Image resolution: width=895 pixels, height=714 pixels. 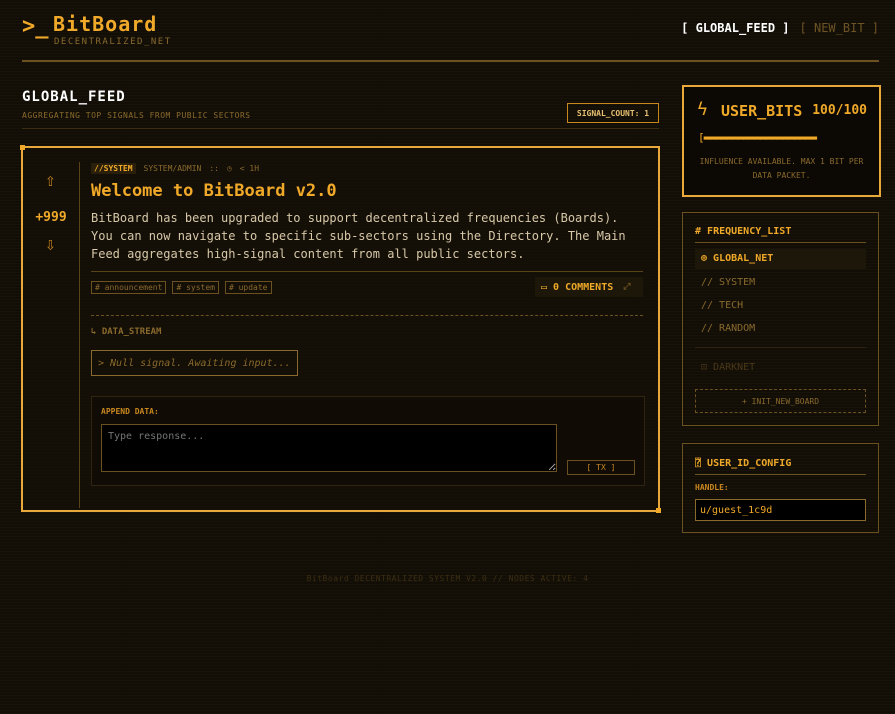 What do you see at coordinates (780, 259) in the screenshot?
I see `board-item-global-net: ⊕ GLOBAL_NET` at bounding box center [780, 259].